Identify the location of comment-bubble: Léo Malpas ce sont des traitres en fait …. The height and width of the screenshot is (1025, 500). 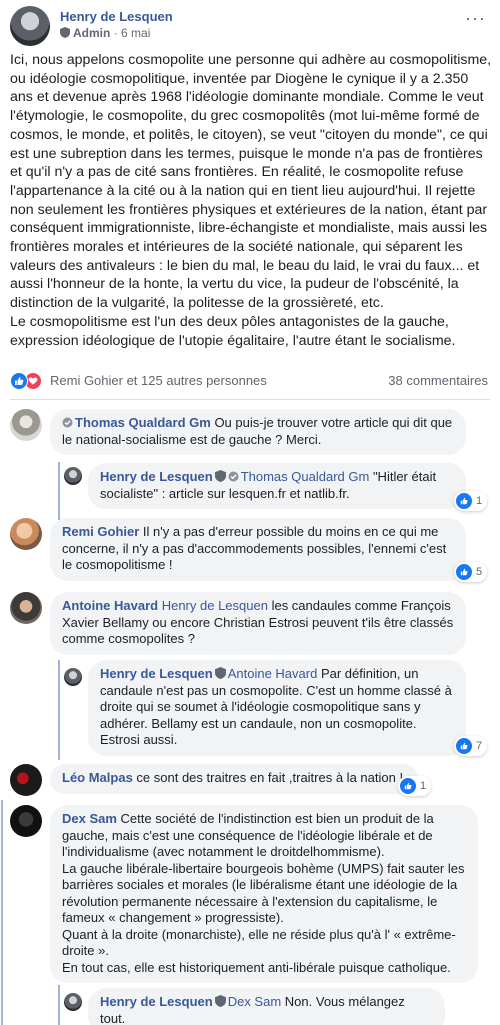
(234, 779).